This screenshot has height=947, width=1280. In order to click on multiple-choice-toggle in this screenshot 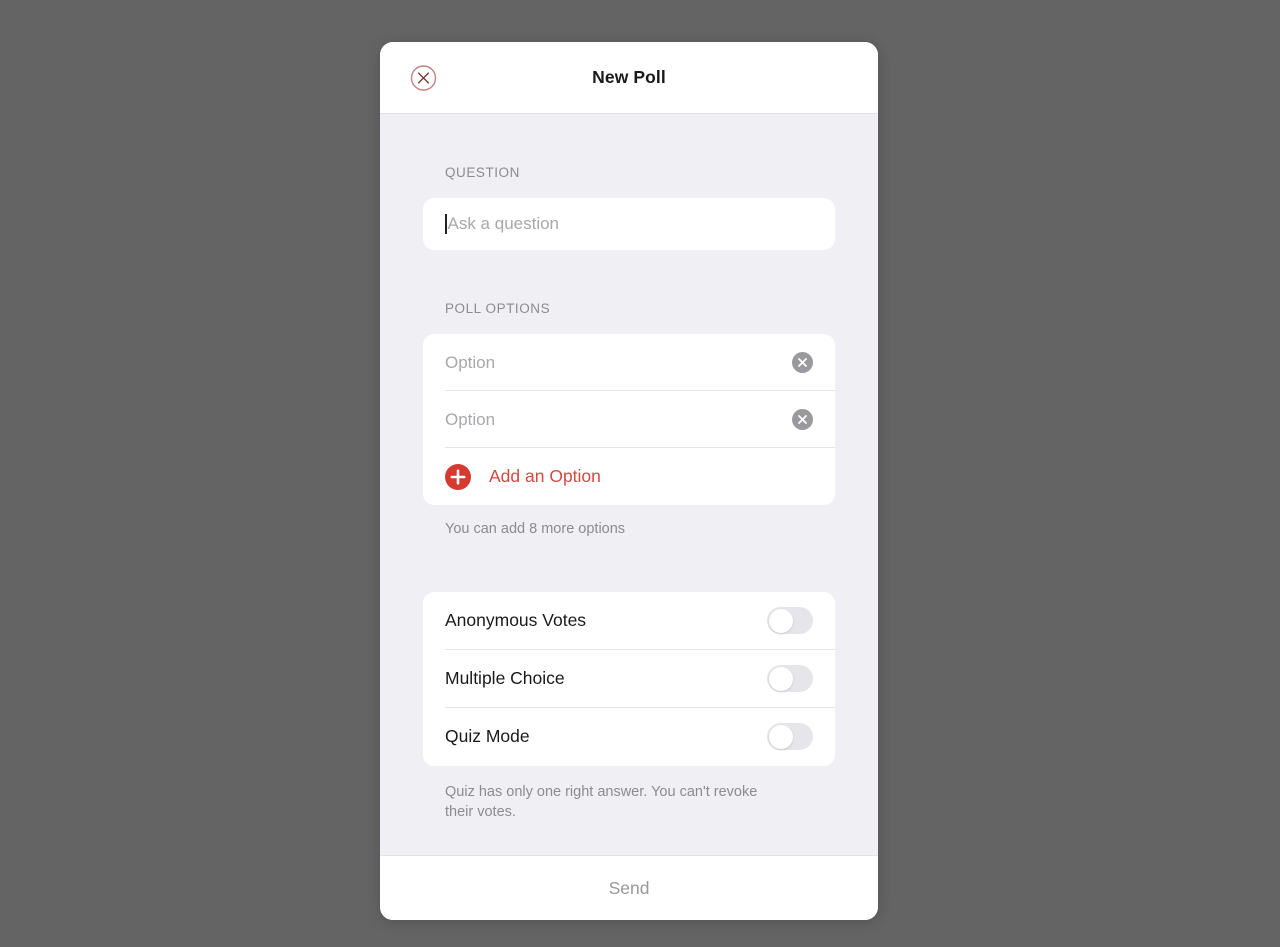, I will do `click(790, 679)`.